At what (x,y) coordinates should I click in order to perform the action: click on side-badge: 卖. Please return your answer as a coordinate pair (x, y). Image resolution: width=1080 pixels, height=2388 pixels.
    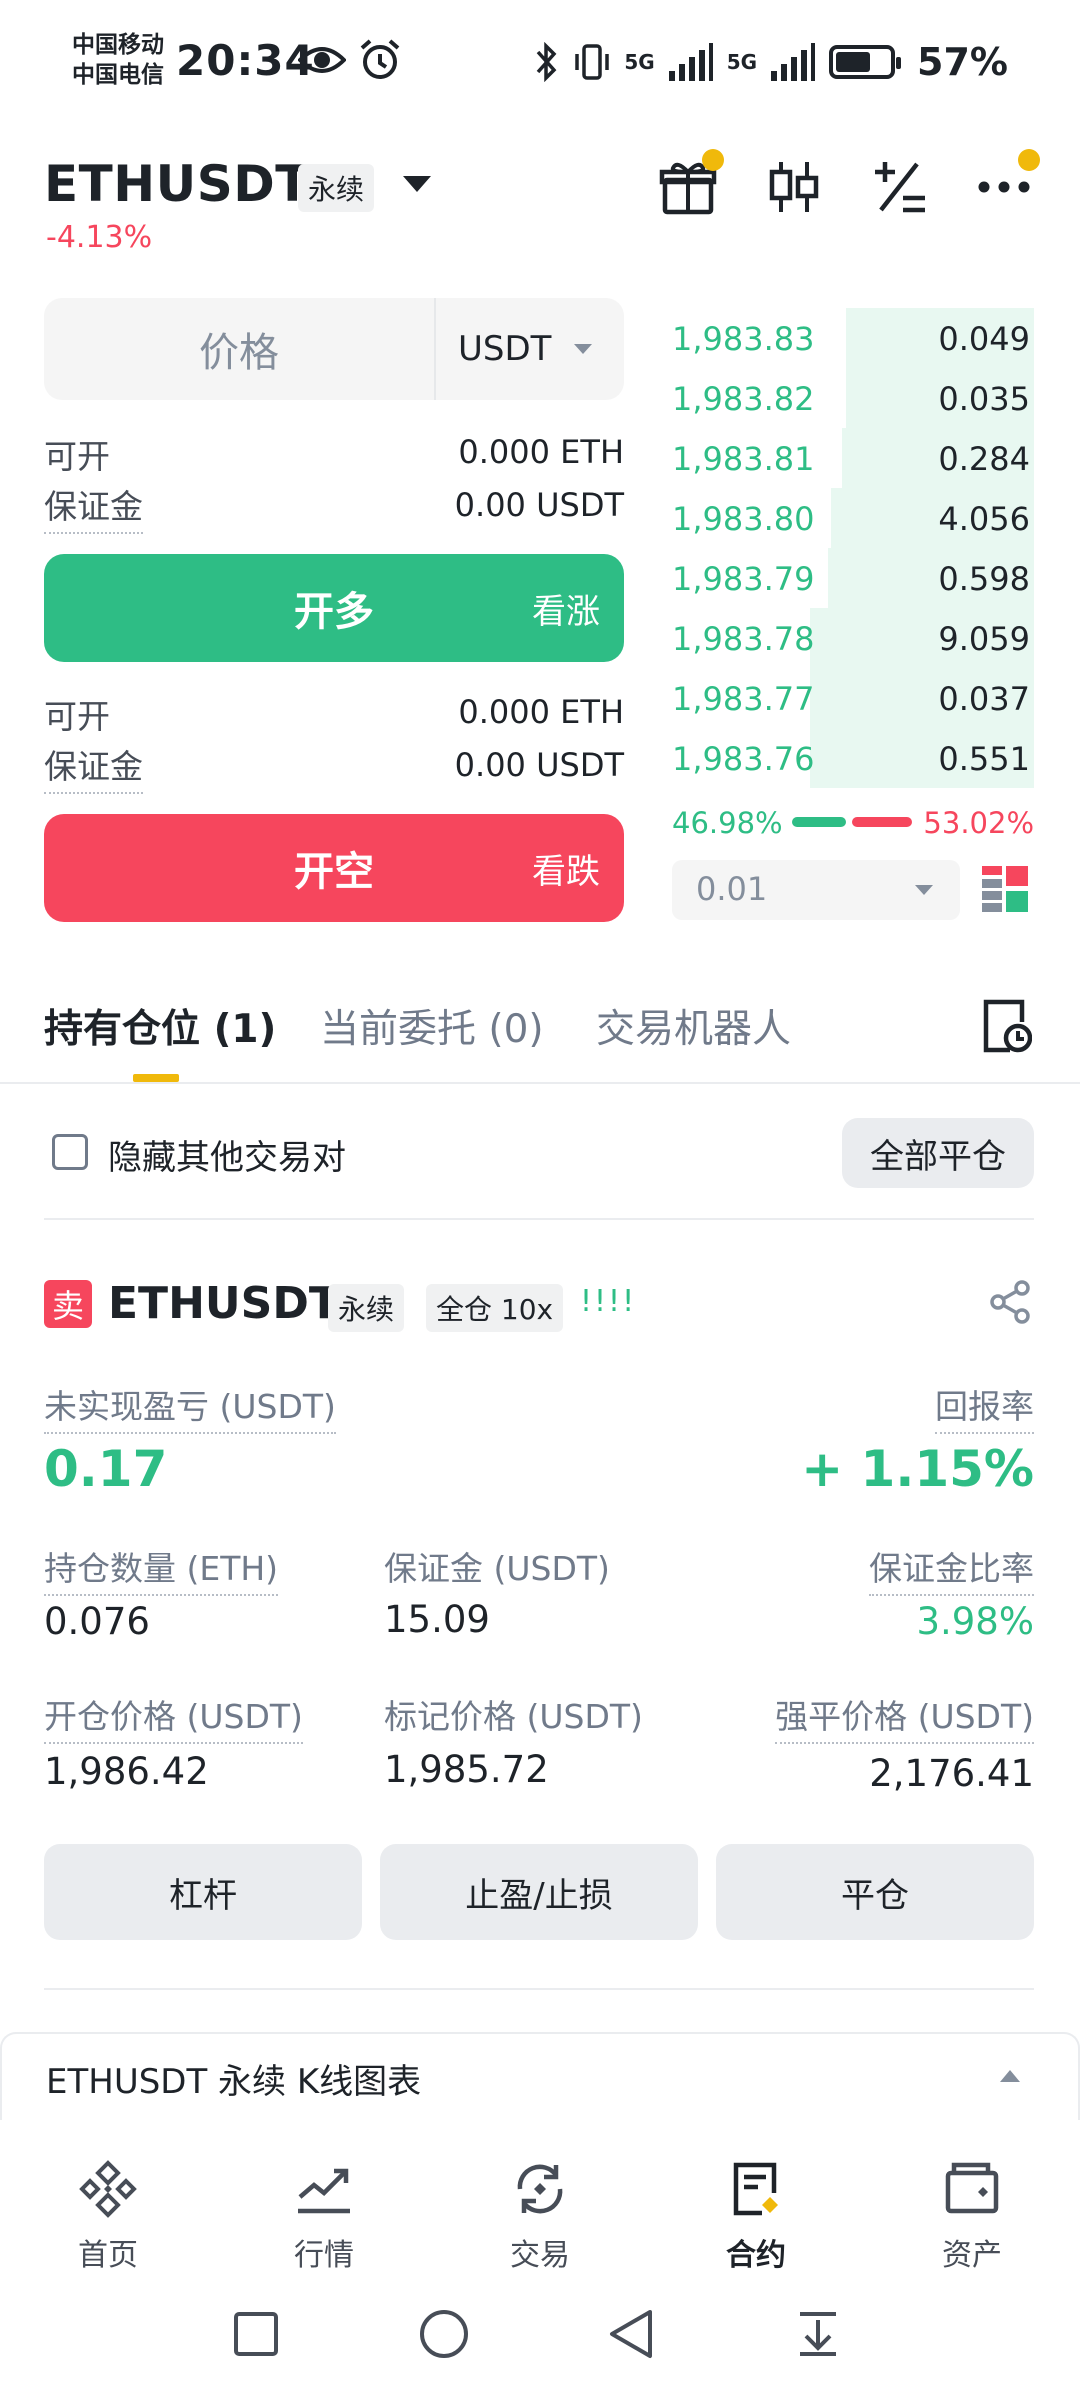
    Looking at the image, I should click on (68, 1304).